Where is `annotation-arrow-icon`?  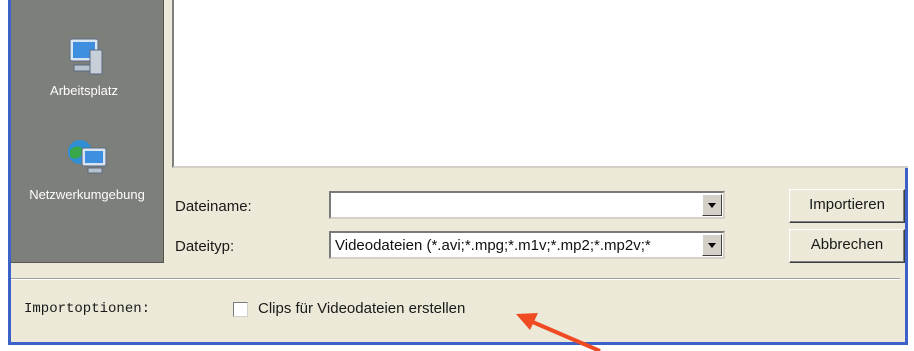
annotation-arrow-icon is located at coordinates (558, 332).